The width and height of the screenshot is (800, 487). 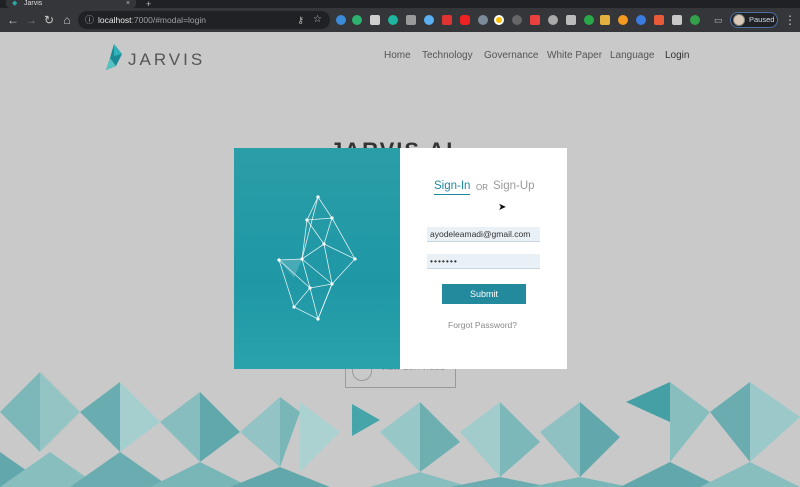 I want to click on browser-tab-bar: ◆ Jarvis × +, so click(x=400, y=4).